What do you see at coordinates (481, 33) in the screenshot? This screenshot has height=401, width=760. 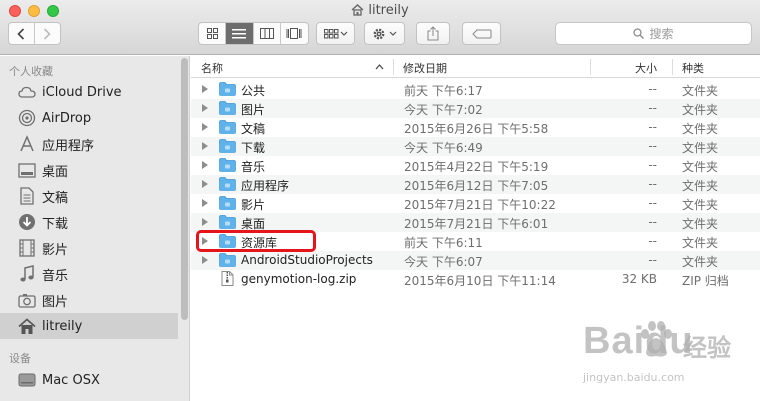 I see `tags-button` at bounding box center [481, 33].